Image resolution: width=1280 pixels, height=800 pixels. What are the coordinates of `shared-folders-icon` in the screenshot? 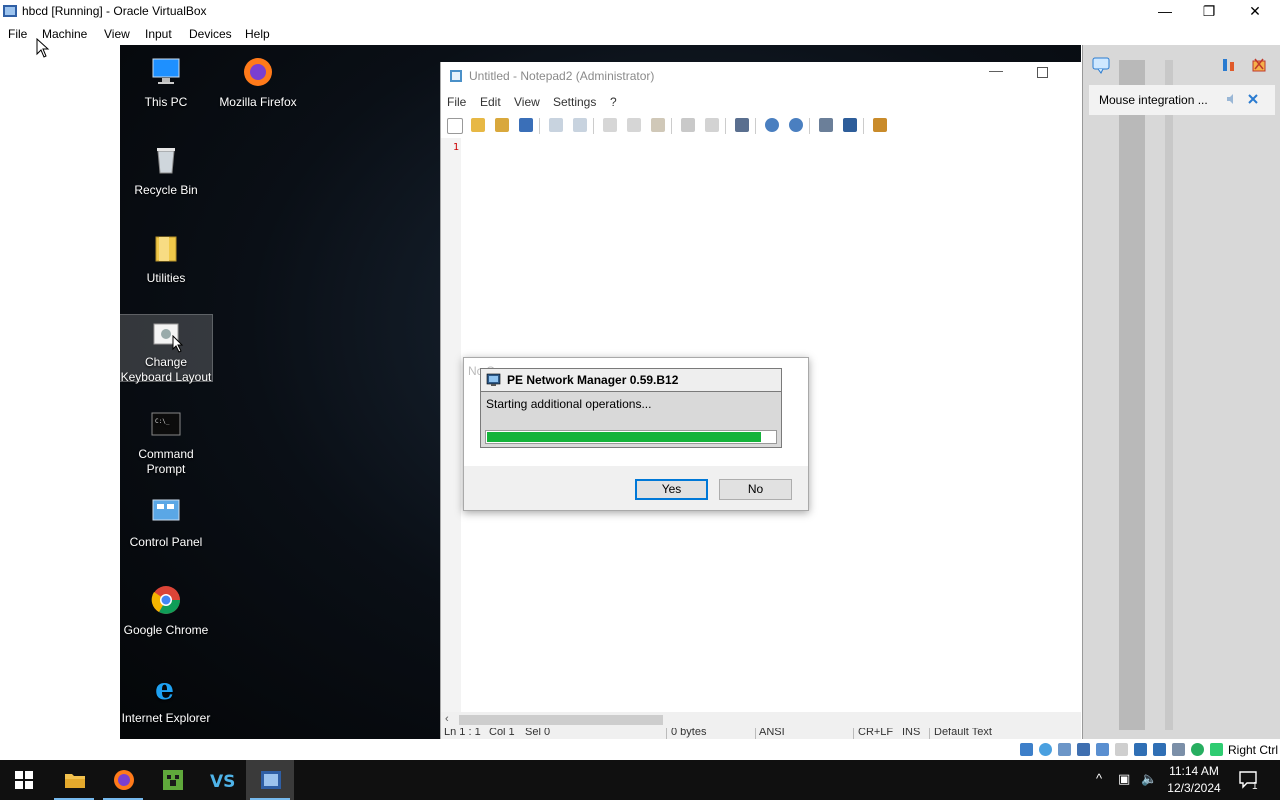 It's located at (1121, 749).